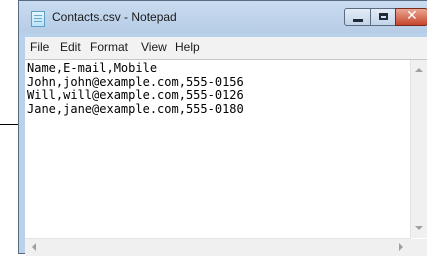 This screenshot has width=427, height=256. What do you see at coordinates (357, 17) in the screenshot?
I see `minimize-button` at bounding box center [357, 17].